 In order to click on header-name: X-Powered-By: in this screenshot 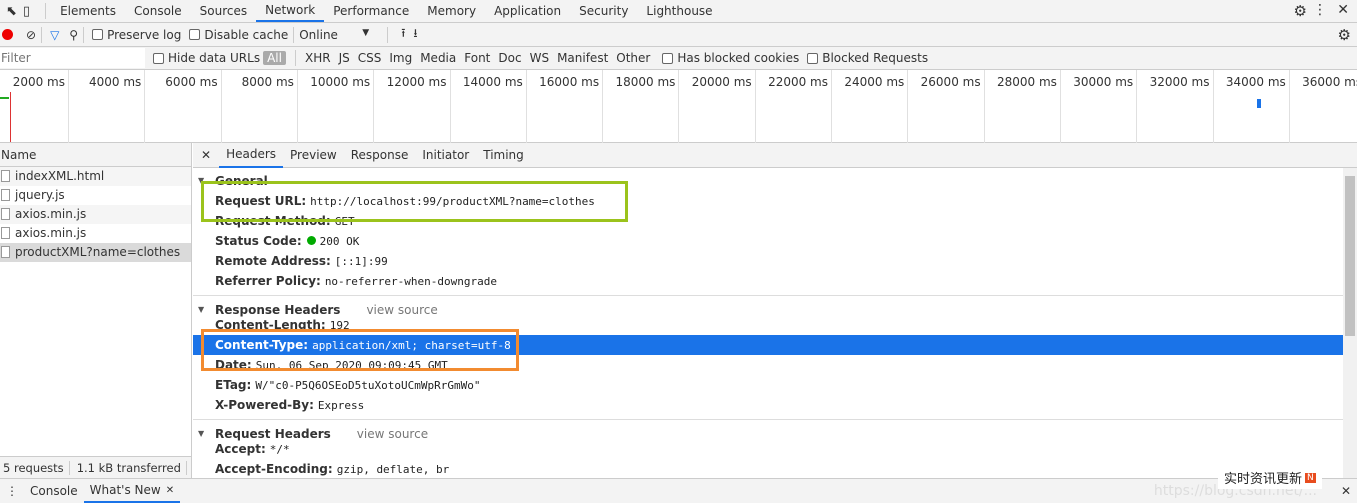, I will do `click(264, 405)`.